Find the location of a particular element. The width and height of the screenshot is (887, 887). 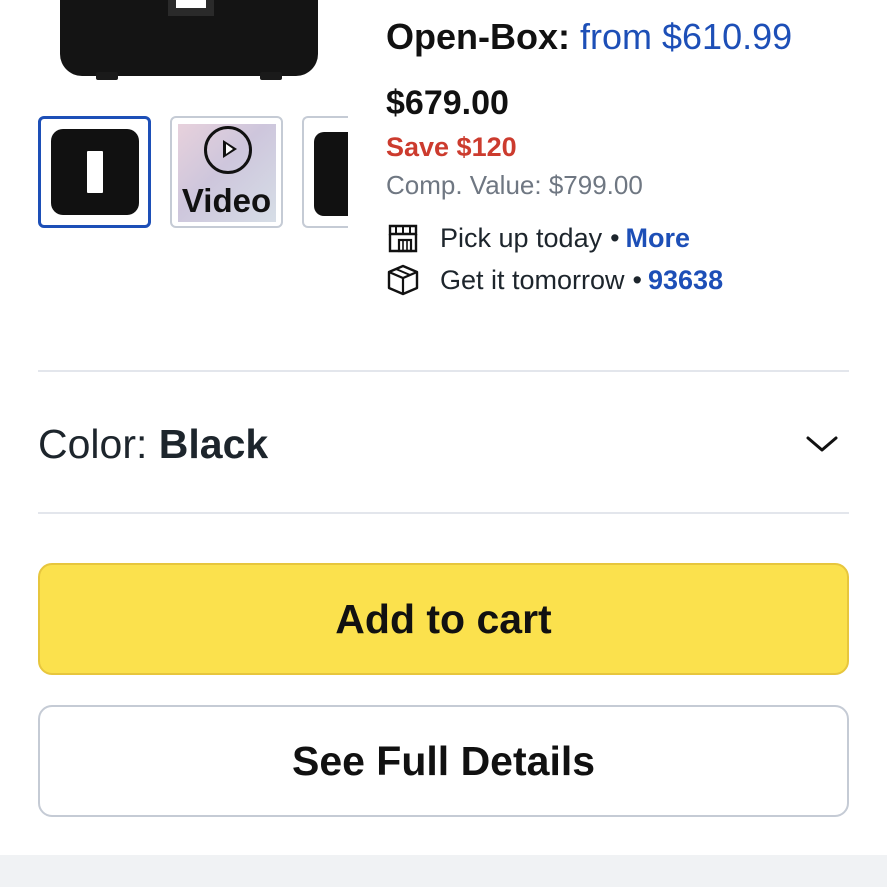

add-to-cart-button: Add to cart is located at coordinates (443, 619).